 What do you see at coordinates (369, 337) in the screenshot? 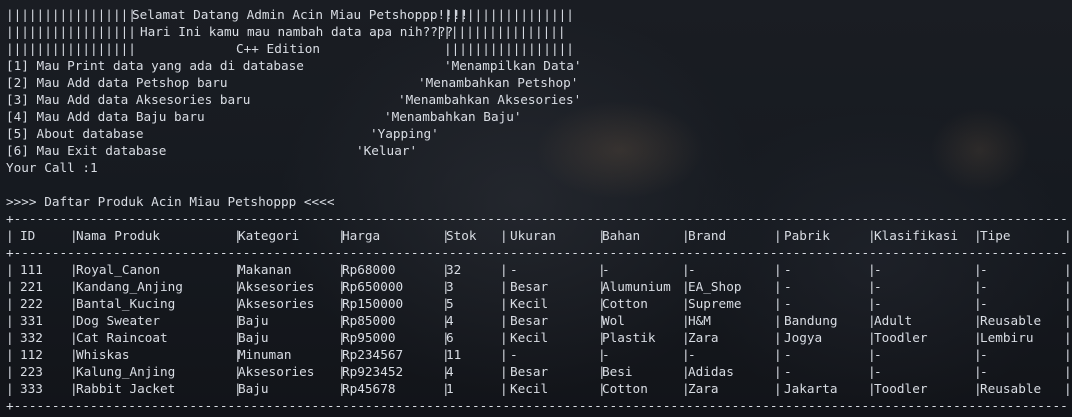
I see `table-cell: Rp95000` at bounding box center [369, 337].